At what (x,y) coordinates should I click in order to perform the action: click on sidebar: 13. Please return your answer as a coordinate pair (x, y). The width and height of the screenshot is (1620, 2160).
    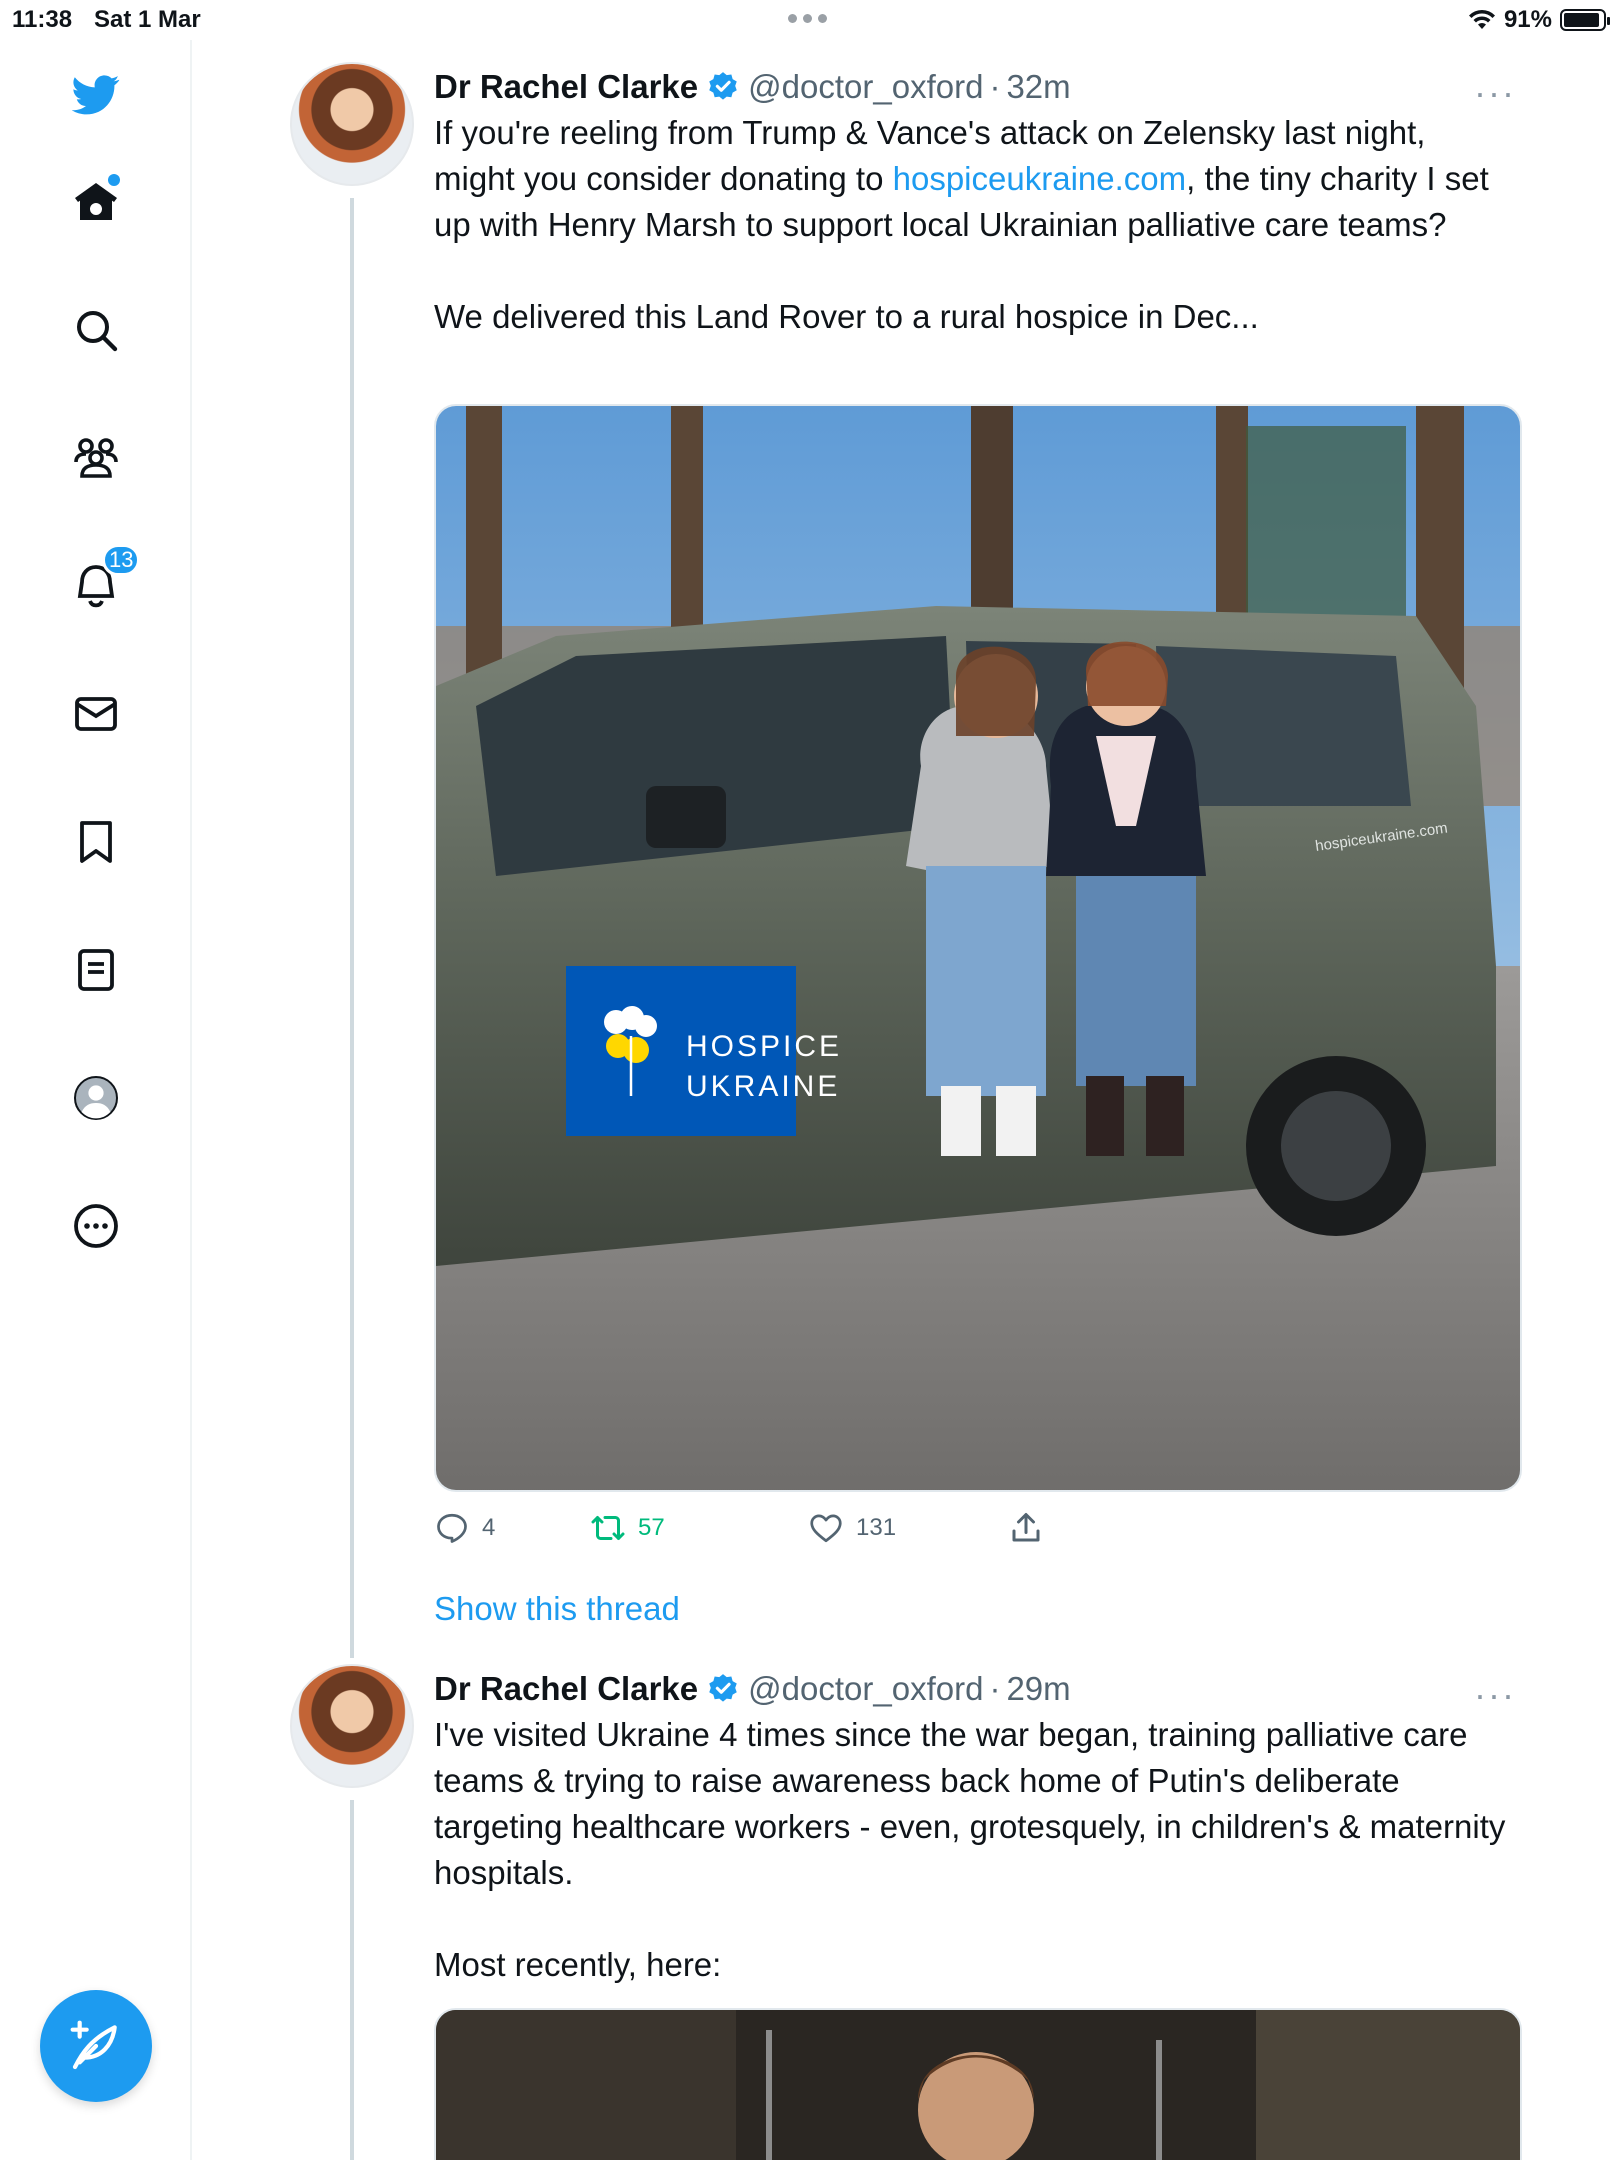
    Looking at the image, I should click on (96, 1100).